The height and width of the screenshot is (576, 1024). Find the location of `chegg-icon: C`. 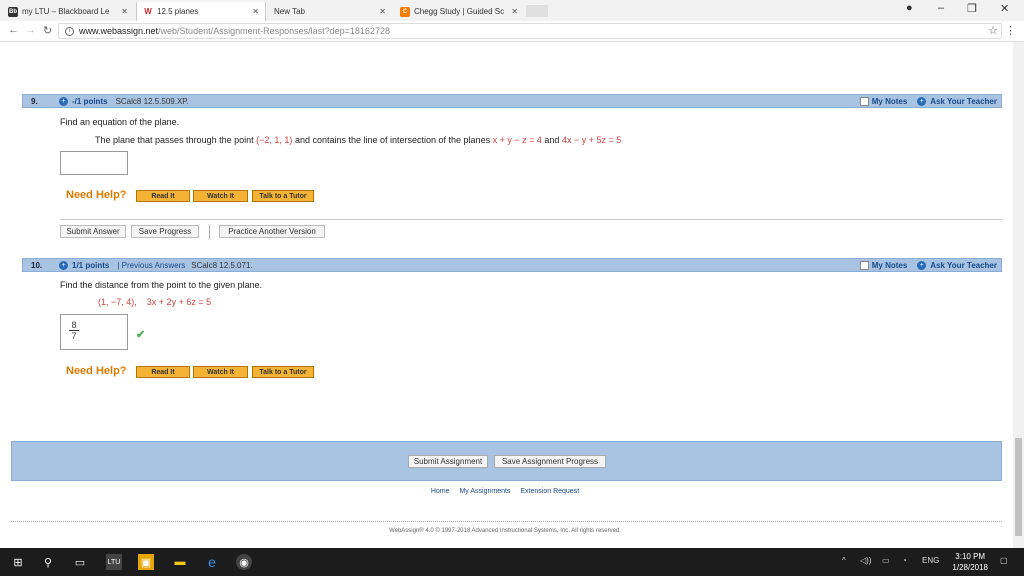

chegg-icon: C is located at coordinates (405, 11).